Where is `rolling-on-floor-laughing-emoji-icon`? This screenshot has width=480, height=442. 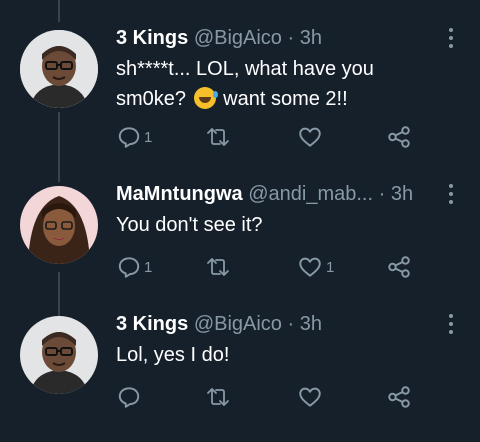
rolling-on-floor-laughing-emoji-icon is located at coordinates (205, 98).